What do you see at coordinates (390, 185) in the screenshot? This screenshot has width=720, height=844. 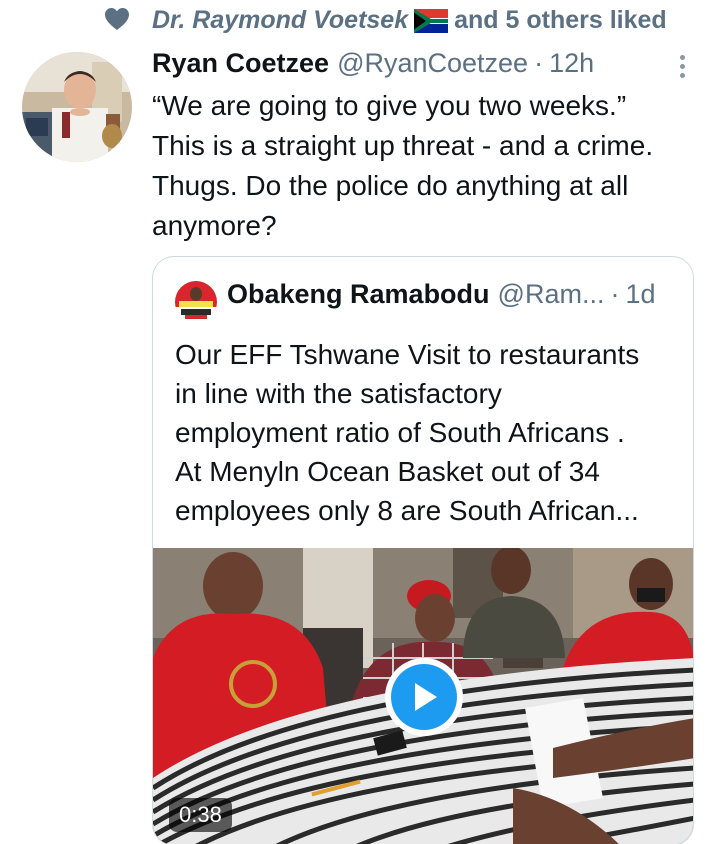 I see `tweet-text-line: Thugs. Do the police do anything at all` at bounding box center [390, 185].